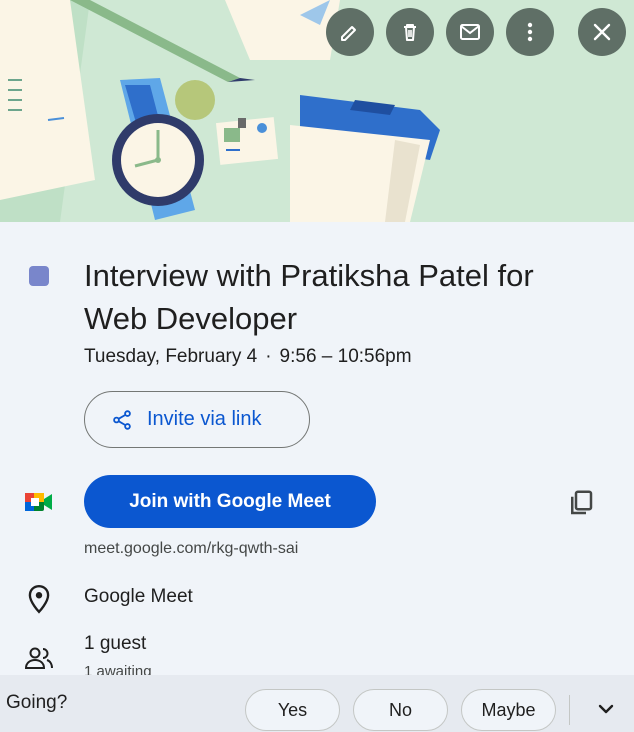 The image size is (634, 732). Describe the element at coordinates (171, 356) in the screenshot. I see `event-date: Tuesday, February 4` at that location.